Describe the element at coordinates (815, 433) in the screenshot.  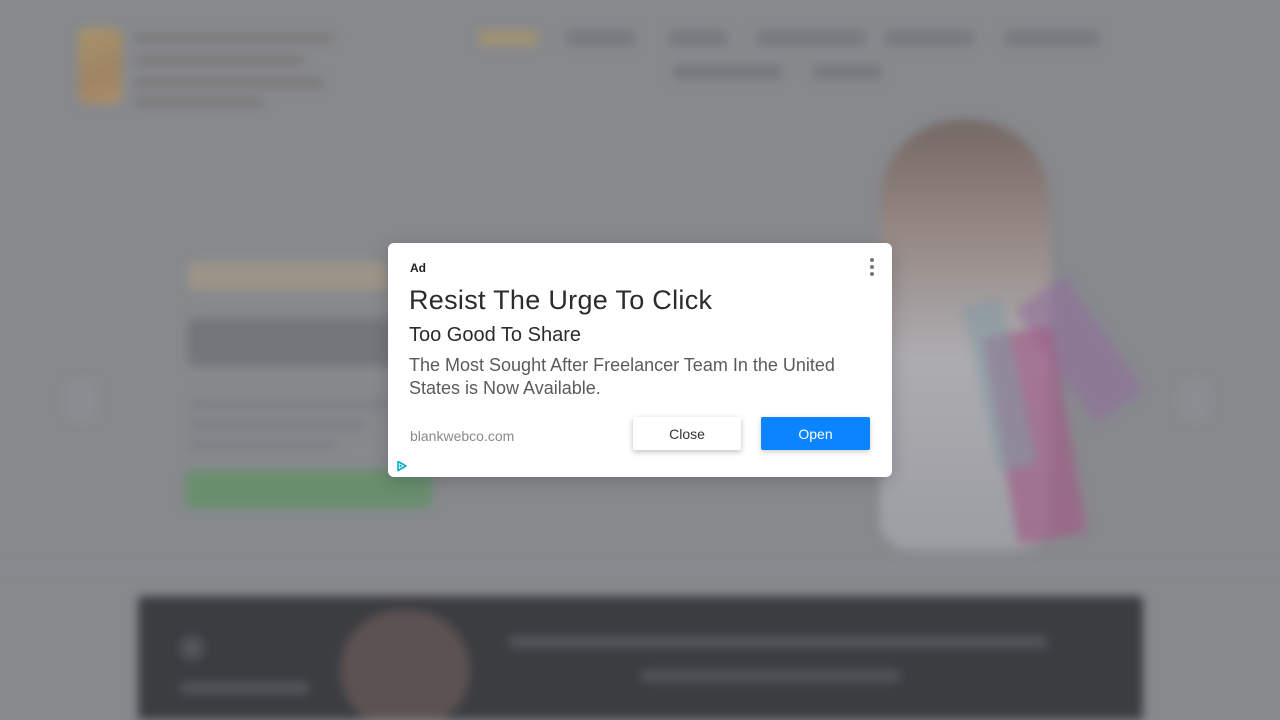
I see `open-button: Open` at that location.